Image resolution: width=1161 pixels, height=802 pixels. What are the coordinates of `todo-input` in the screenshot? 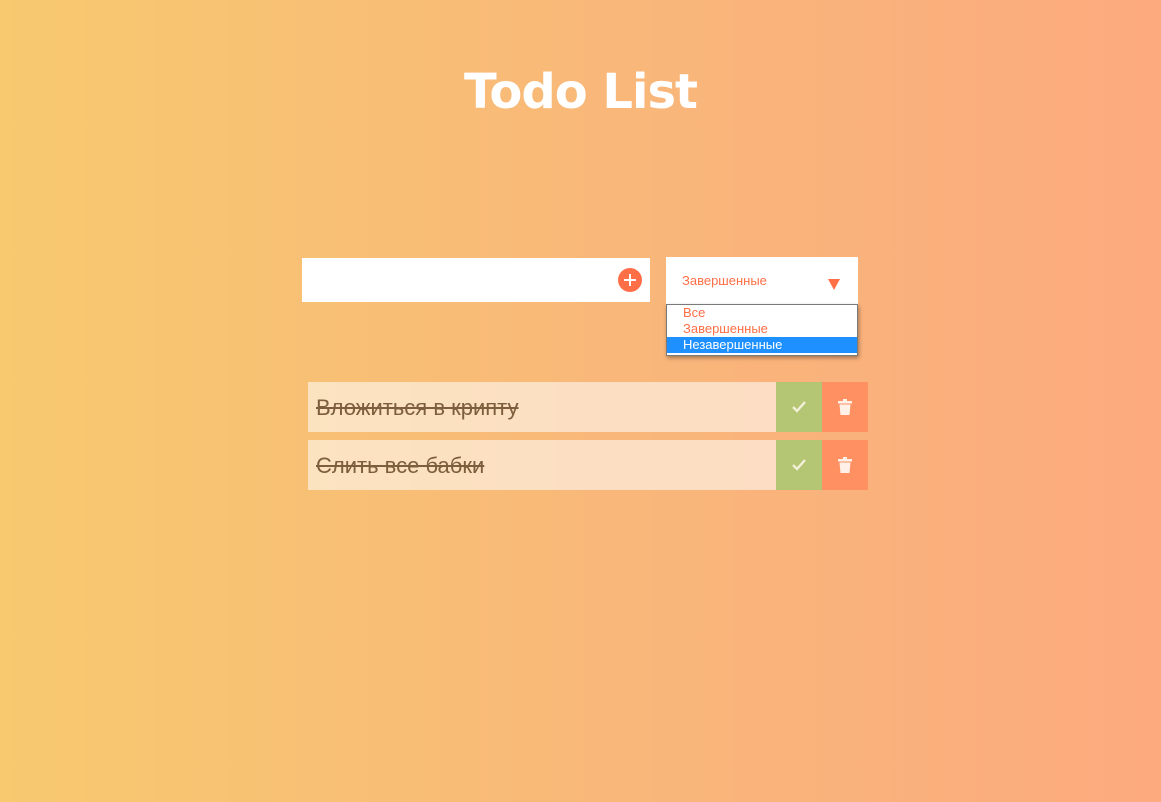 It's located at (452, 280).